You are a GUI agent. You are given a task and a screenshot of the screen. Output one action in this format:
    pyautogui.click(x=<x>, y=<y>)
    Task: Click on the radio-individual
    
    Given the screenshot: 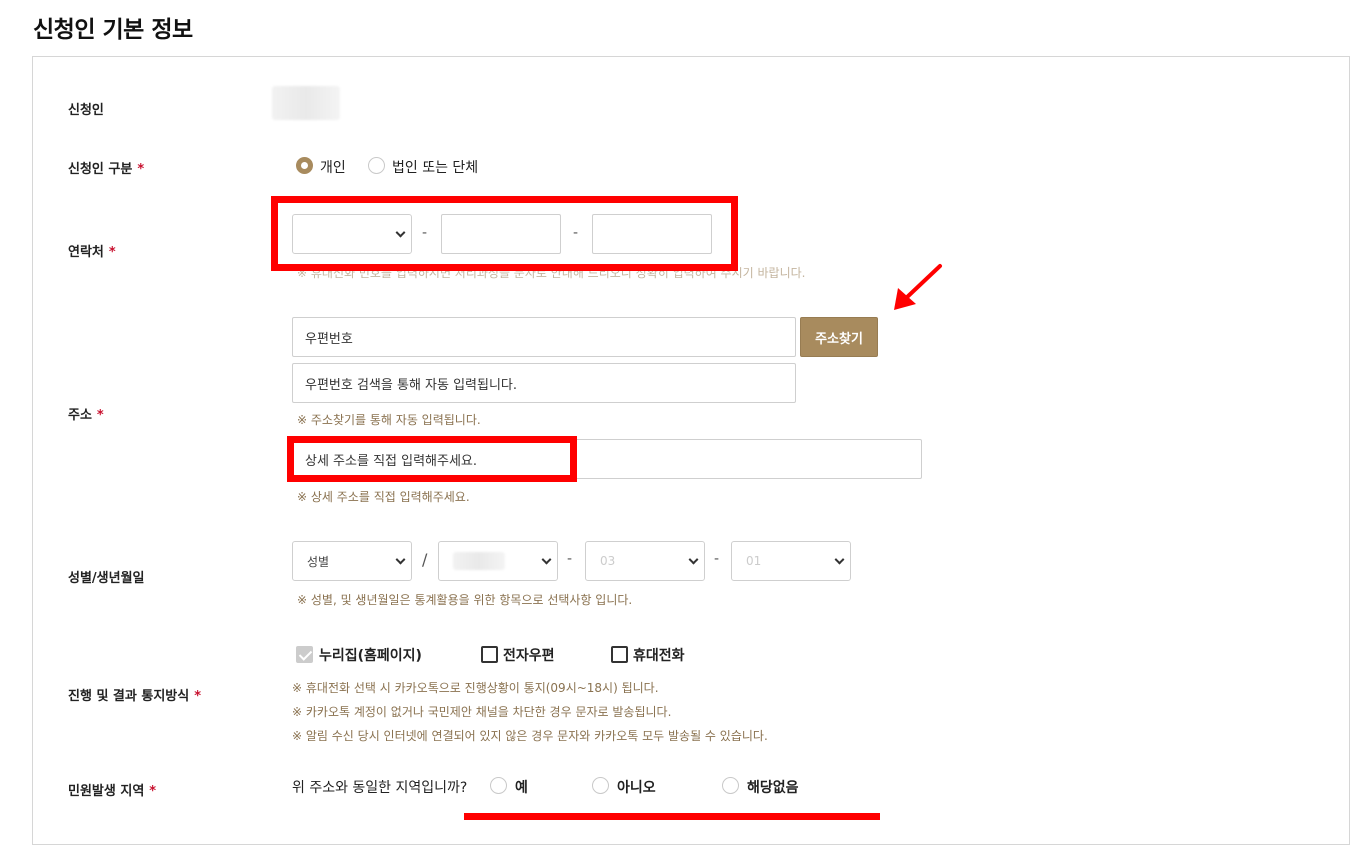 What is the action you would take?
    pyautogui.click(x=304, y=165)
    